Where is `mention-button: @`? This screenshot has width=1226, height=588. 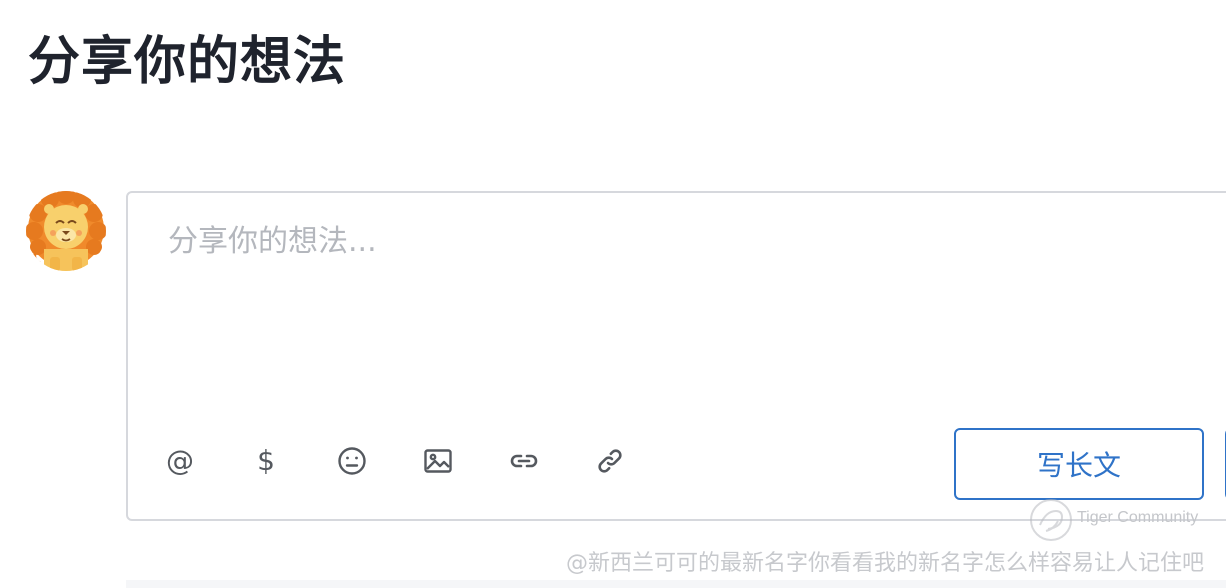
mention-button: @ is located at coordinates (180, 461).